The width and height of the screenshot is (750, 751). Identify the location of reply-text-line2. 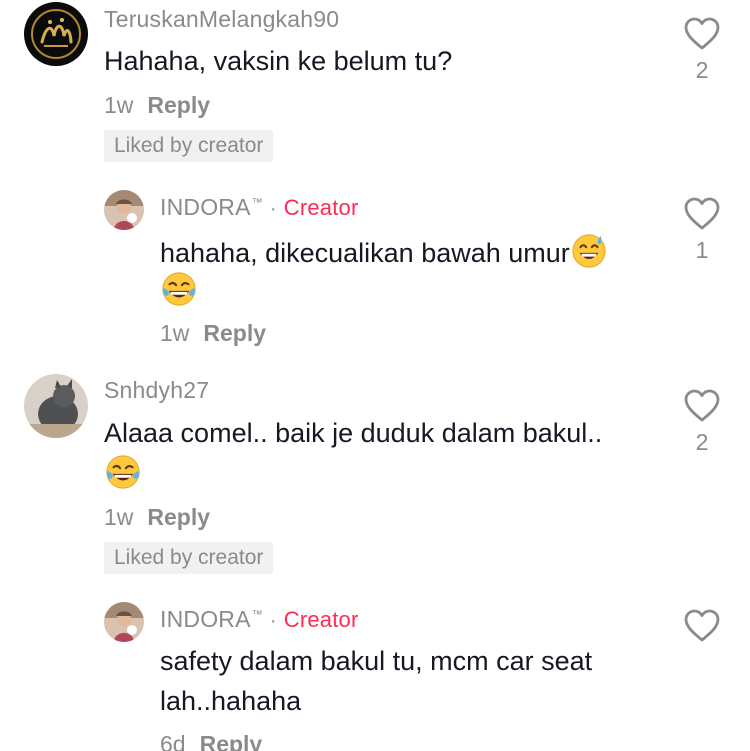
(179, 291).